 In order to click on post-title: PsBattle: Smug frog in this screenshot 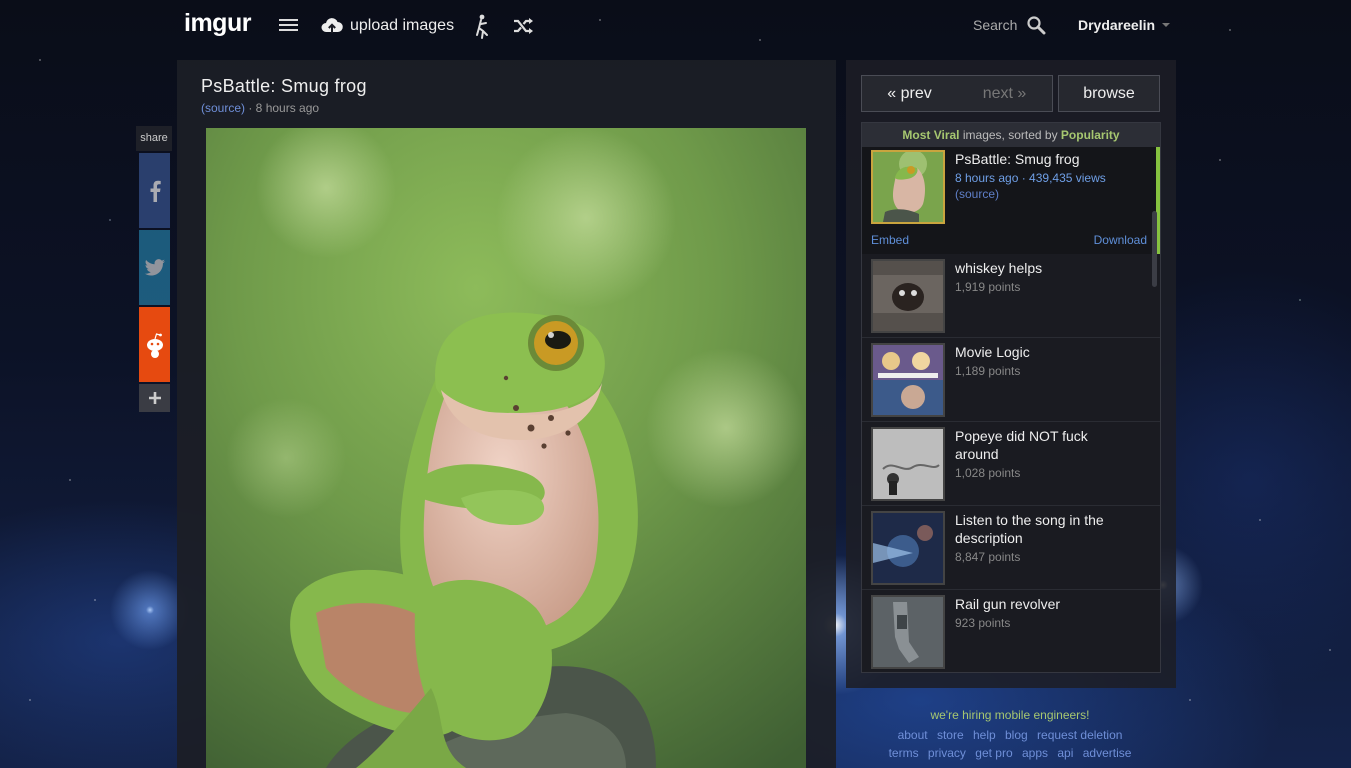, I will do `click(284, 86)`.